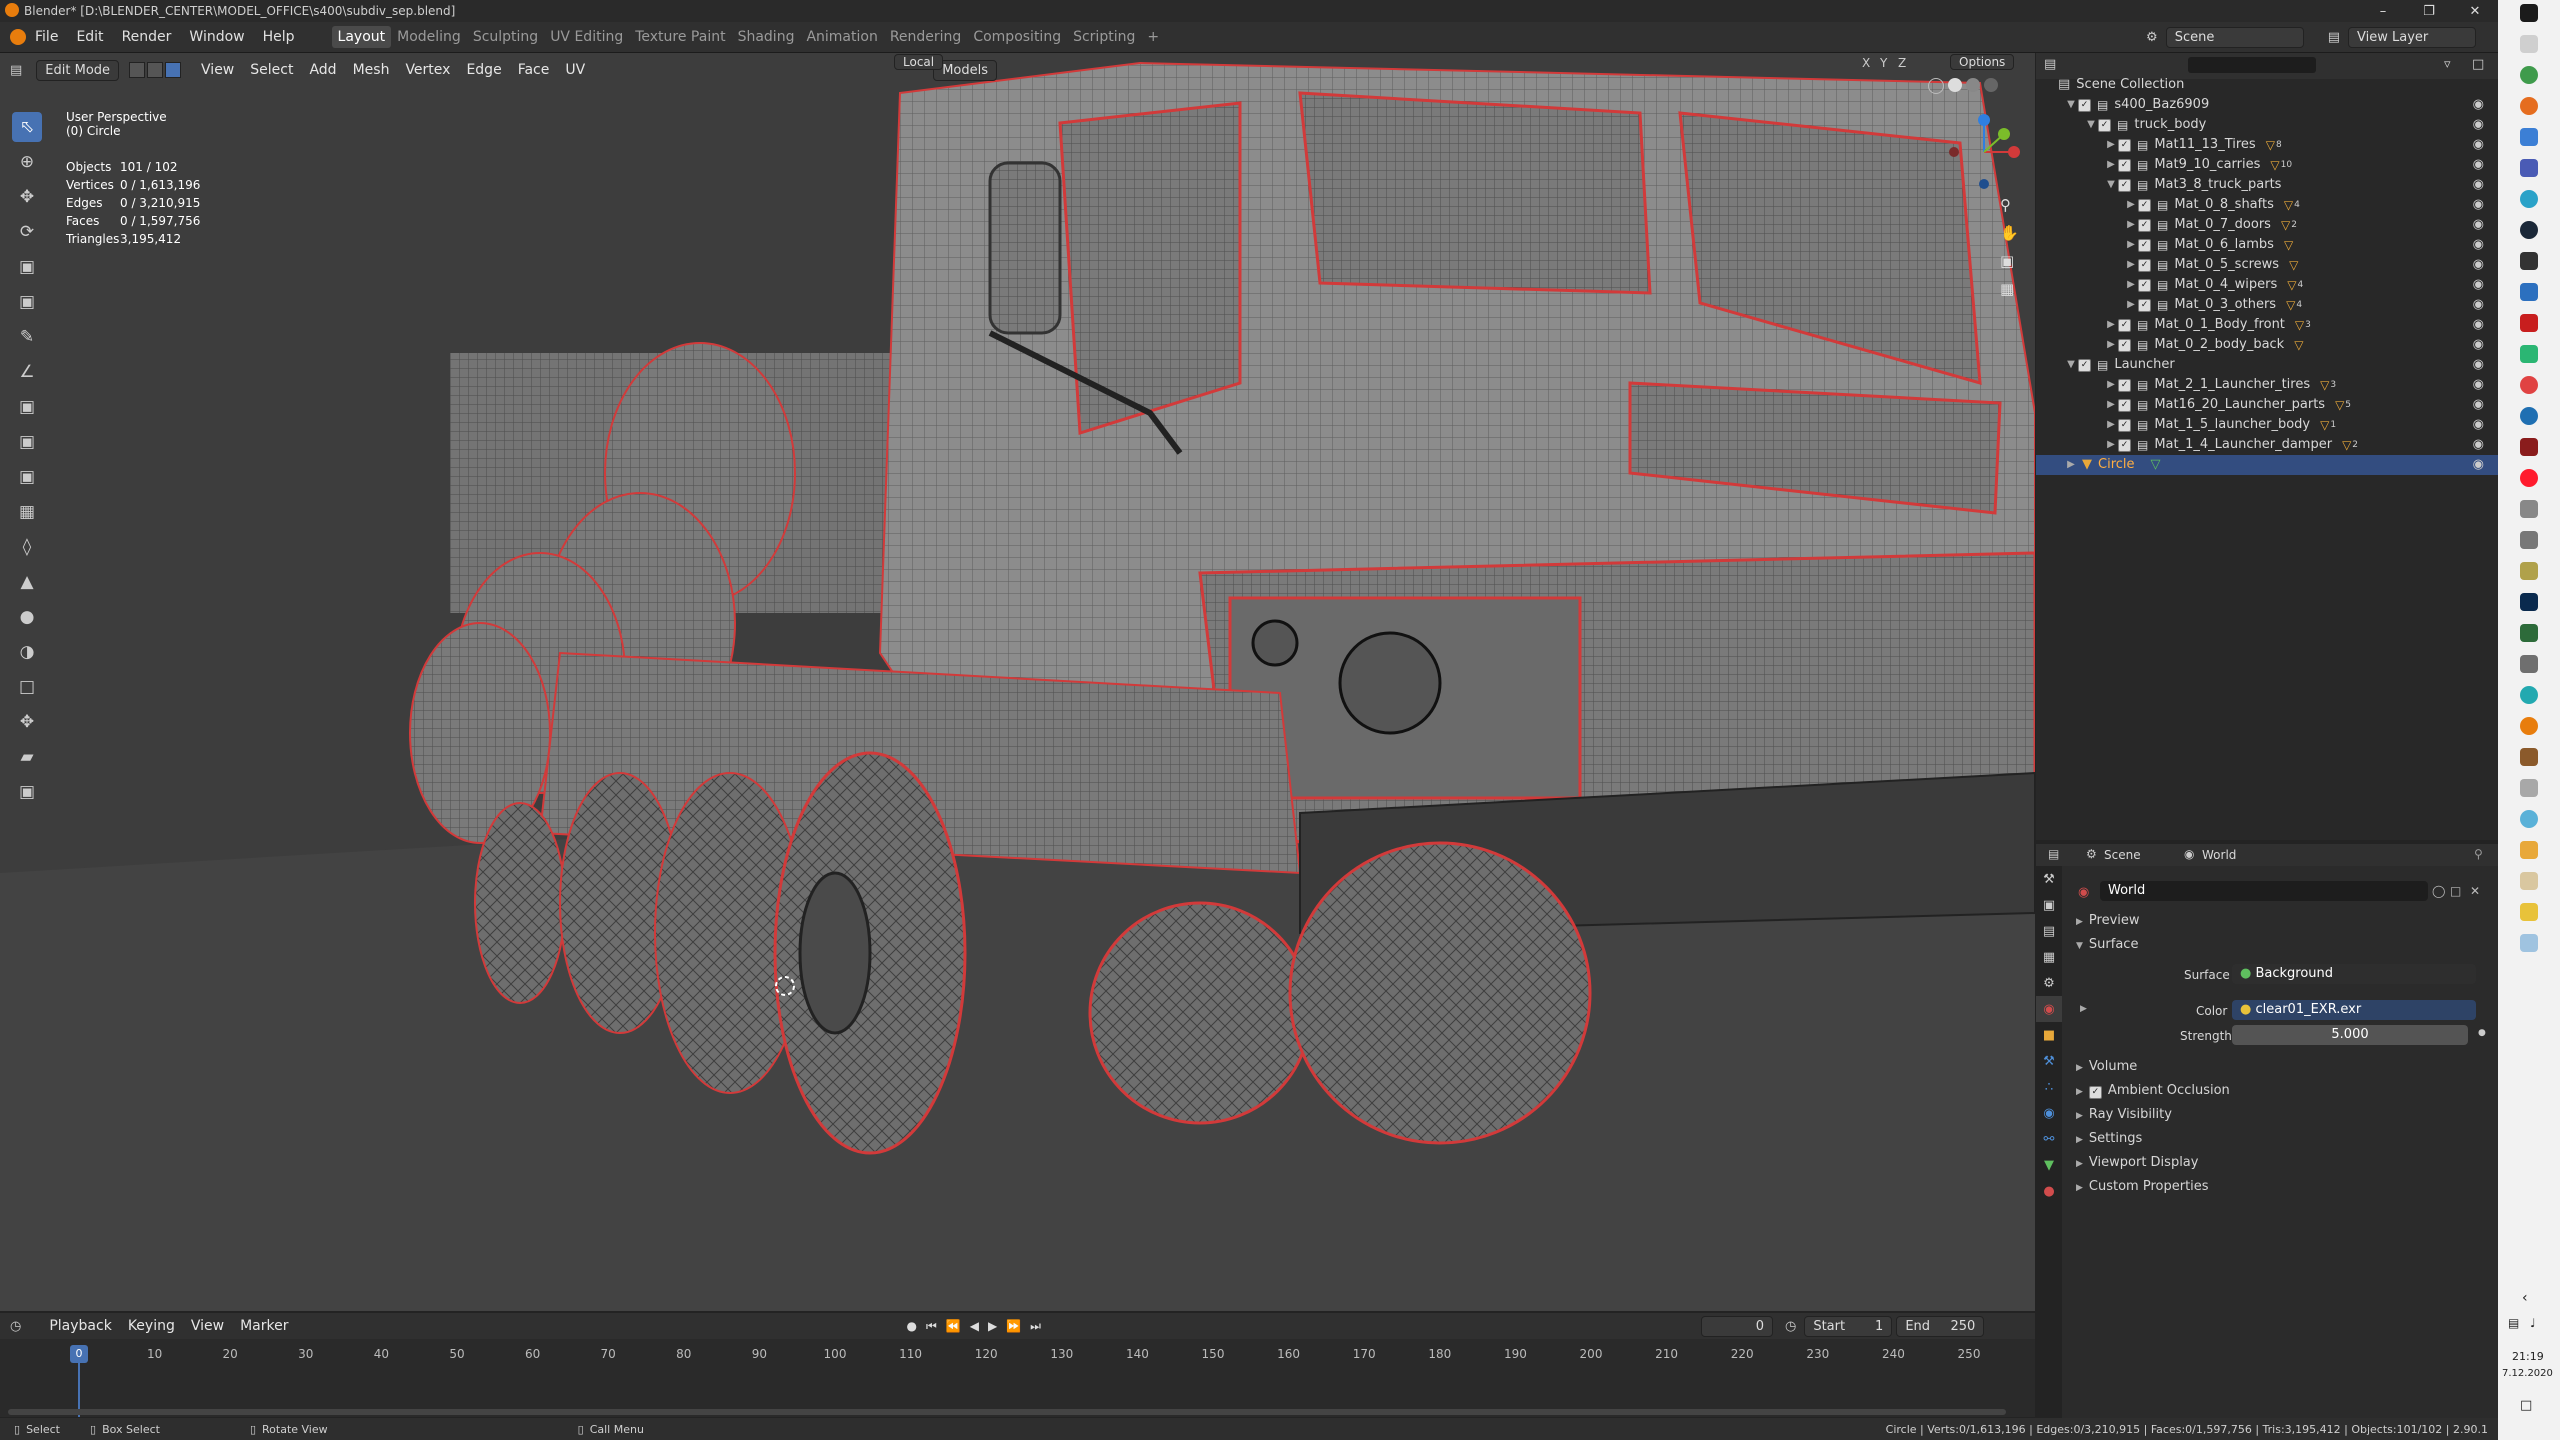 The image size is (2560, 1440). What do you see at coordinates (27, 757) in the screenshot?
I see `shear-tool-icon: ▰` at bounding box center [27, 757].